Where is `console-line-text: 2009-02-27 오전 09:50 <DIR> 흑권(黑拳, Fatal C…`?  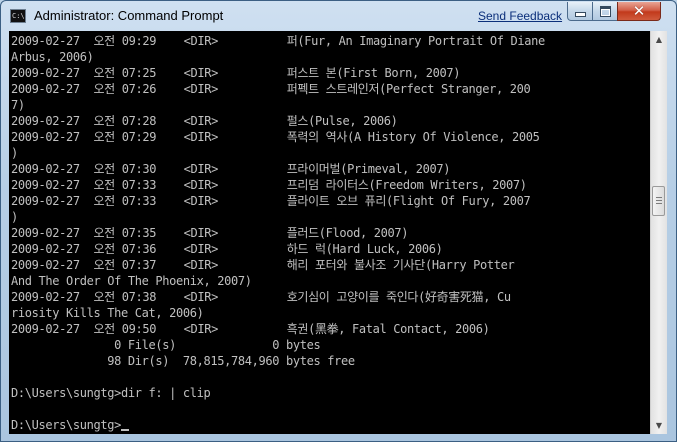 console-line-text: 2009-02-27 오전 09:50 <DIR> 흑권(黑拳, Fatal C… is located at coordinates (250, 329).